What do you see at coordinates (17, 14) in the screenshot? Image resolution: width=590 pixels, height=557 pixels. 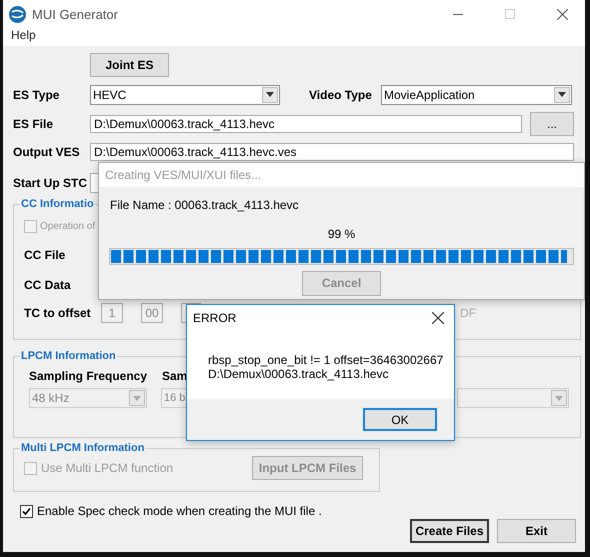 I see `app-logo-icon` at bounding box center [17, 14].